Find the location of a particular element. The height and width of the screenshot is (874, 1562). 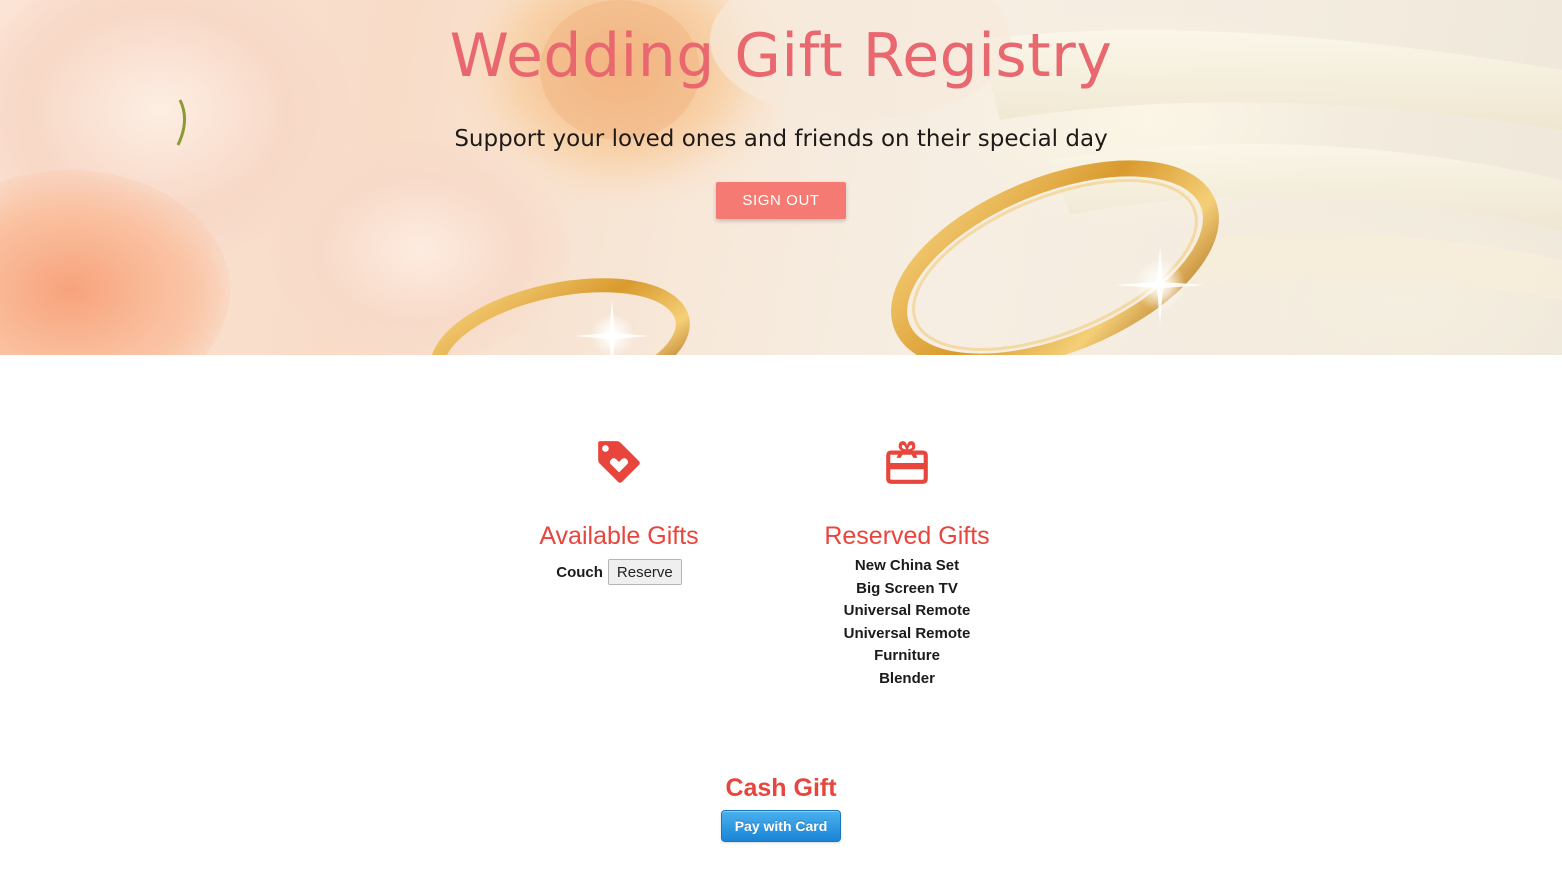

list-item: Couch Reserve is located at coordinates (619, 572).